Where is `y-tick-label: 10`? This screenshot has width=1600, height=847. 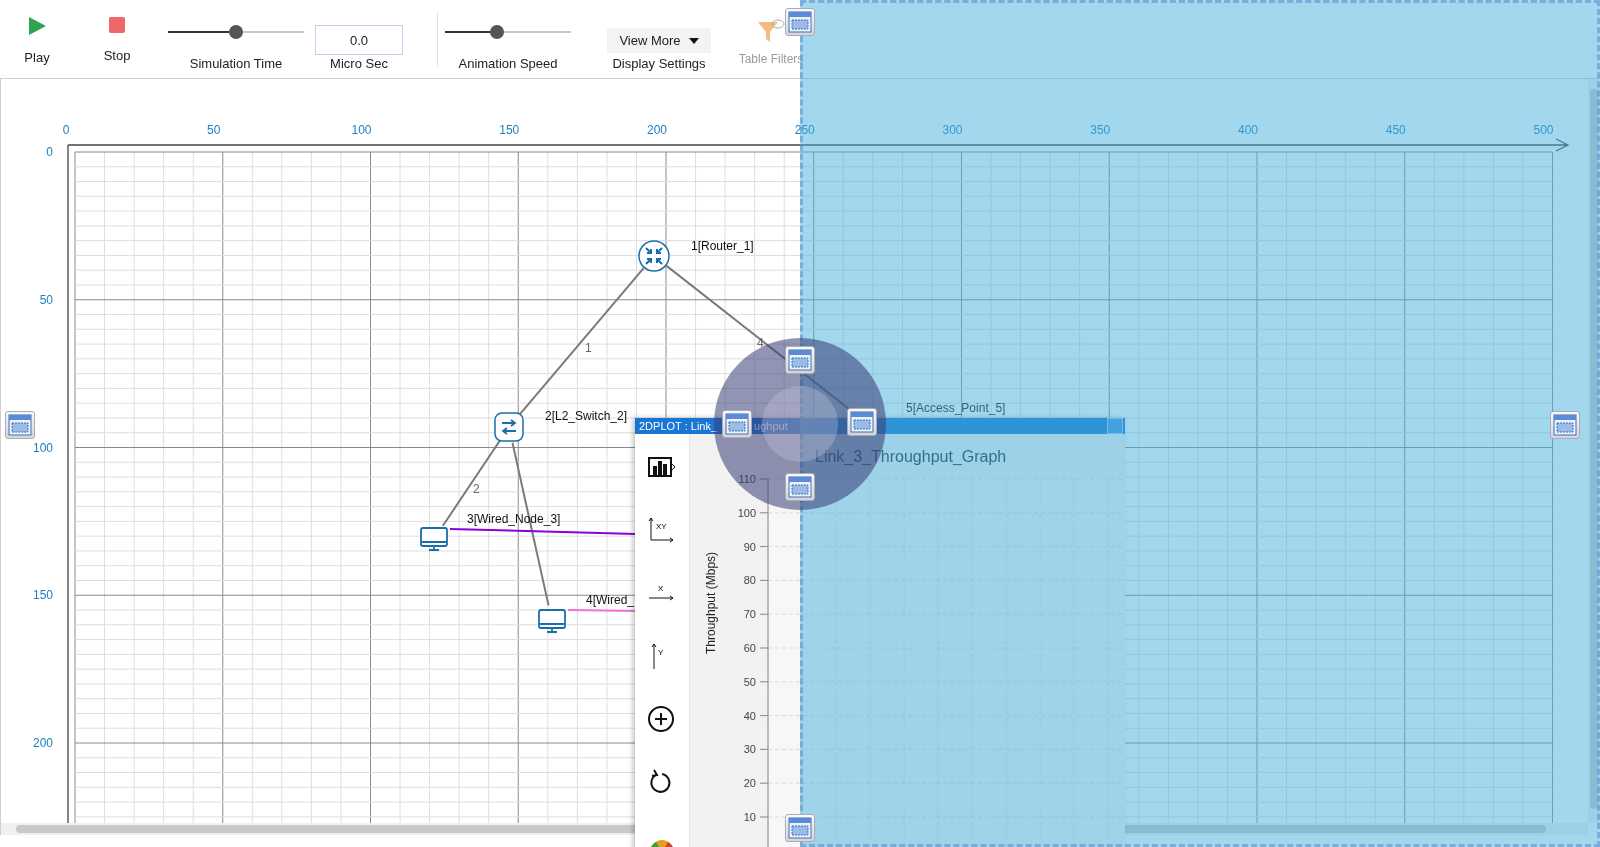 y-tick-label: 10 is located at coordinates (749, 817).